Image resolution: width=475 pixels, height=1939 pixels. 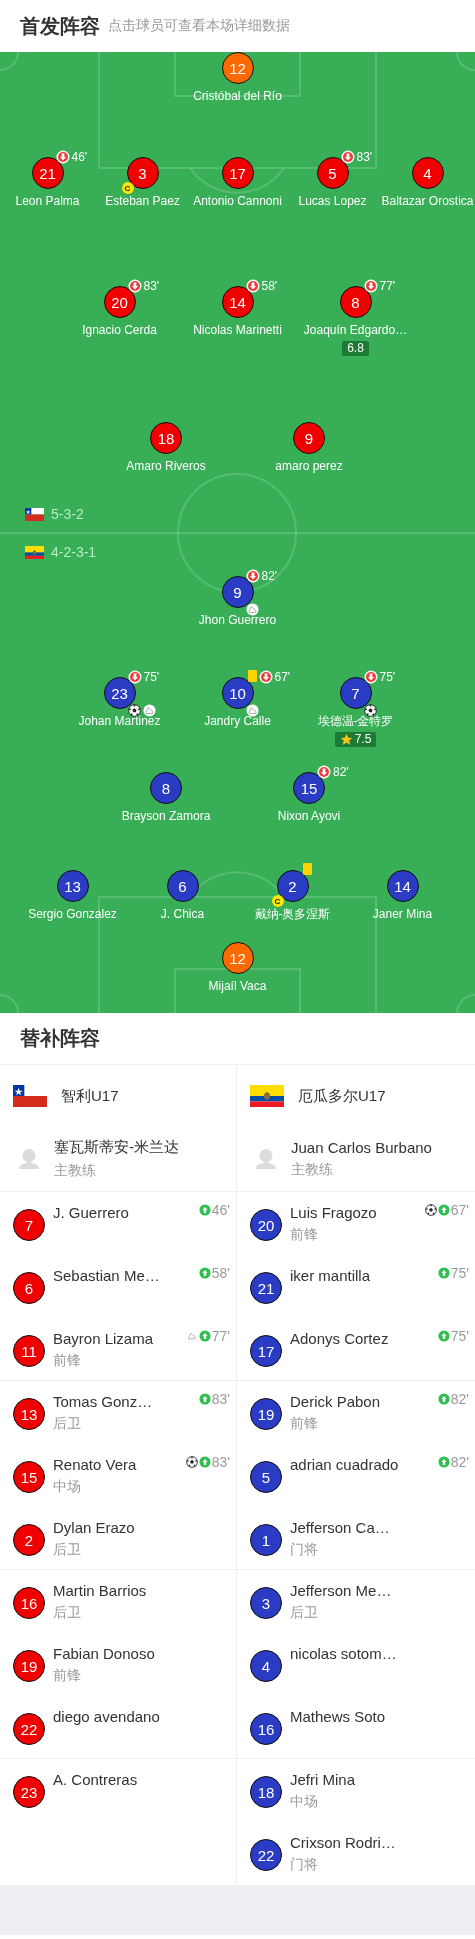 What do you see at coordinates (29, 1414) in the screenshot?
I see `player-disc: 13` at bounding box center [29, 1414].